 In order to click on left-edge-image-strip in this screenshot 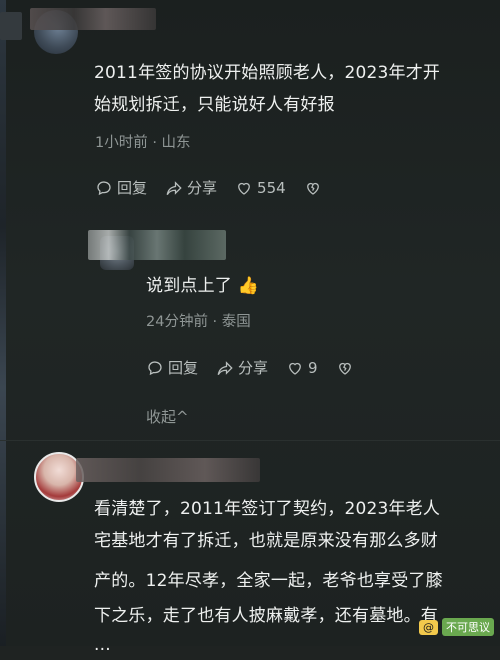, I will do `click(3, 323)`.